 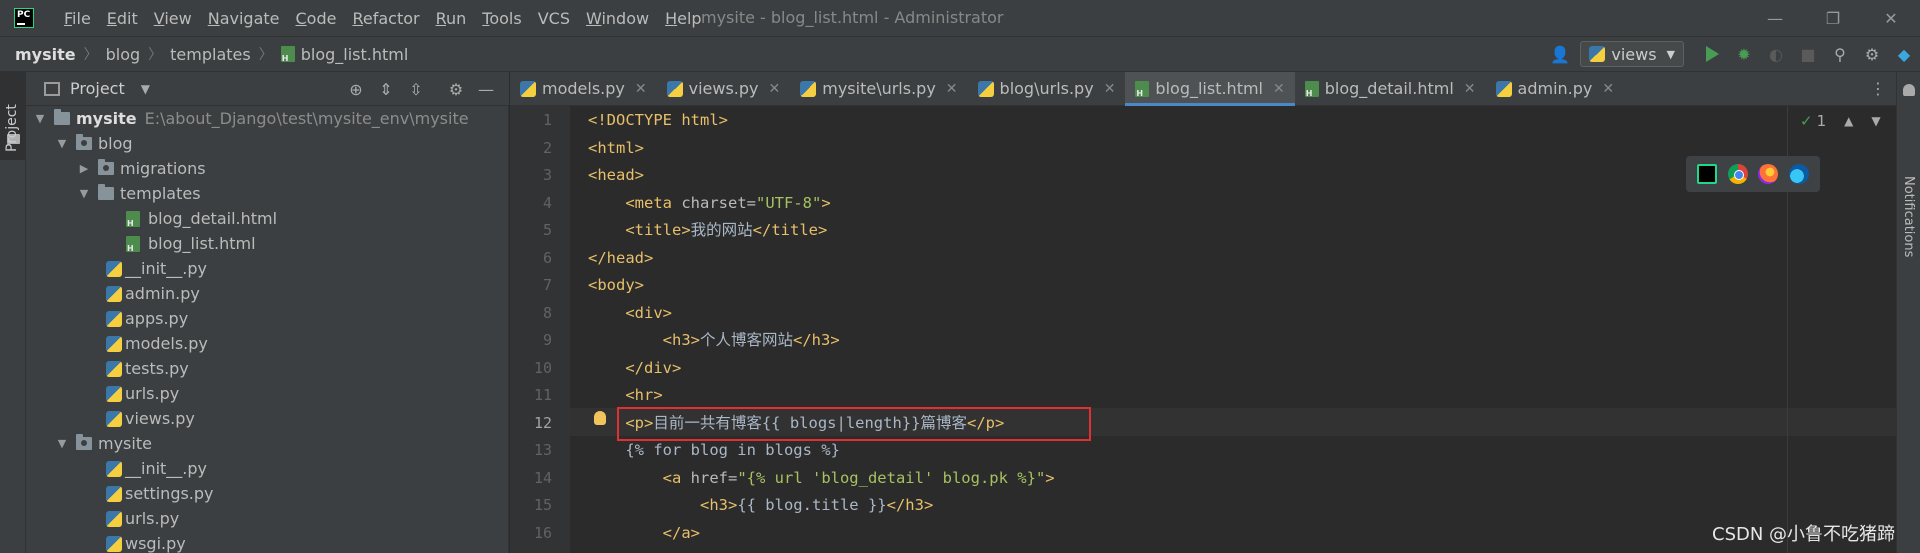 I want to click on tree-item-label: wsgi.py, so click(x=155, y=543).